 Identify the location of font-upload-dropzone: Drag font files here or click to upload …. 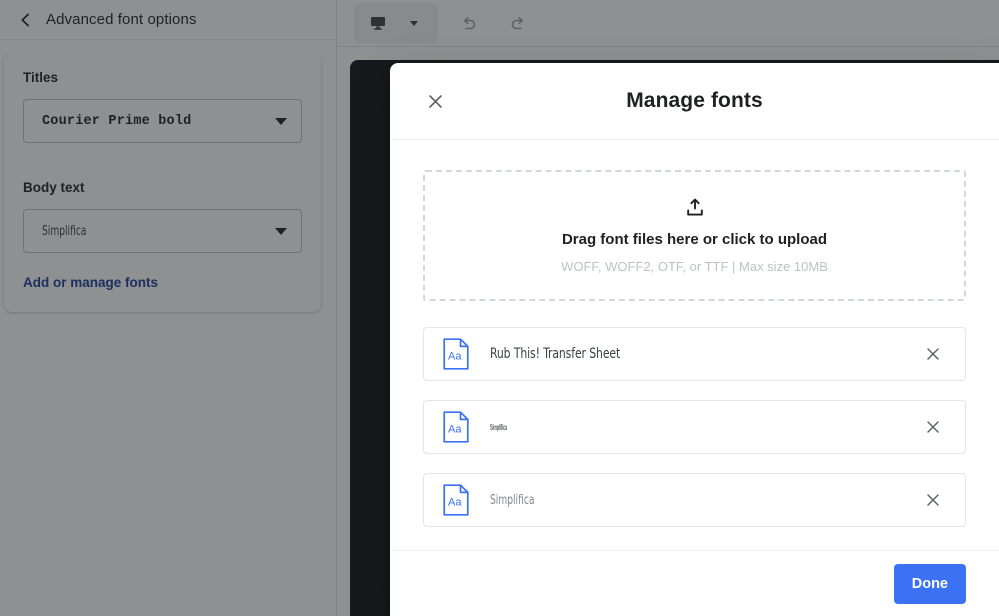
(694, 235).